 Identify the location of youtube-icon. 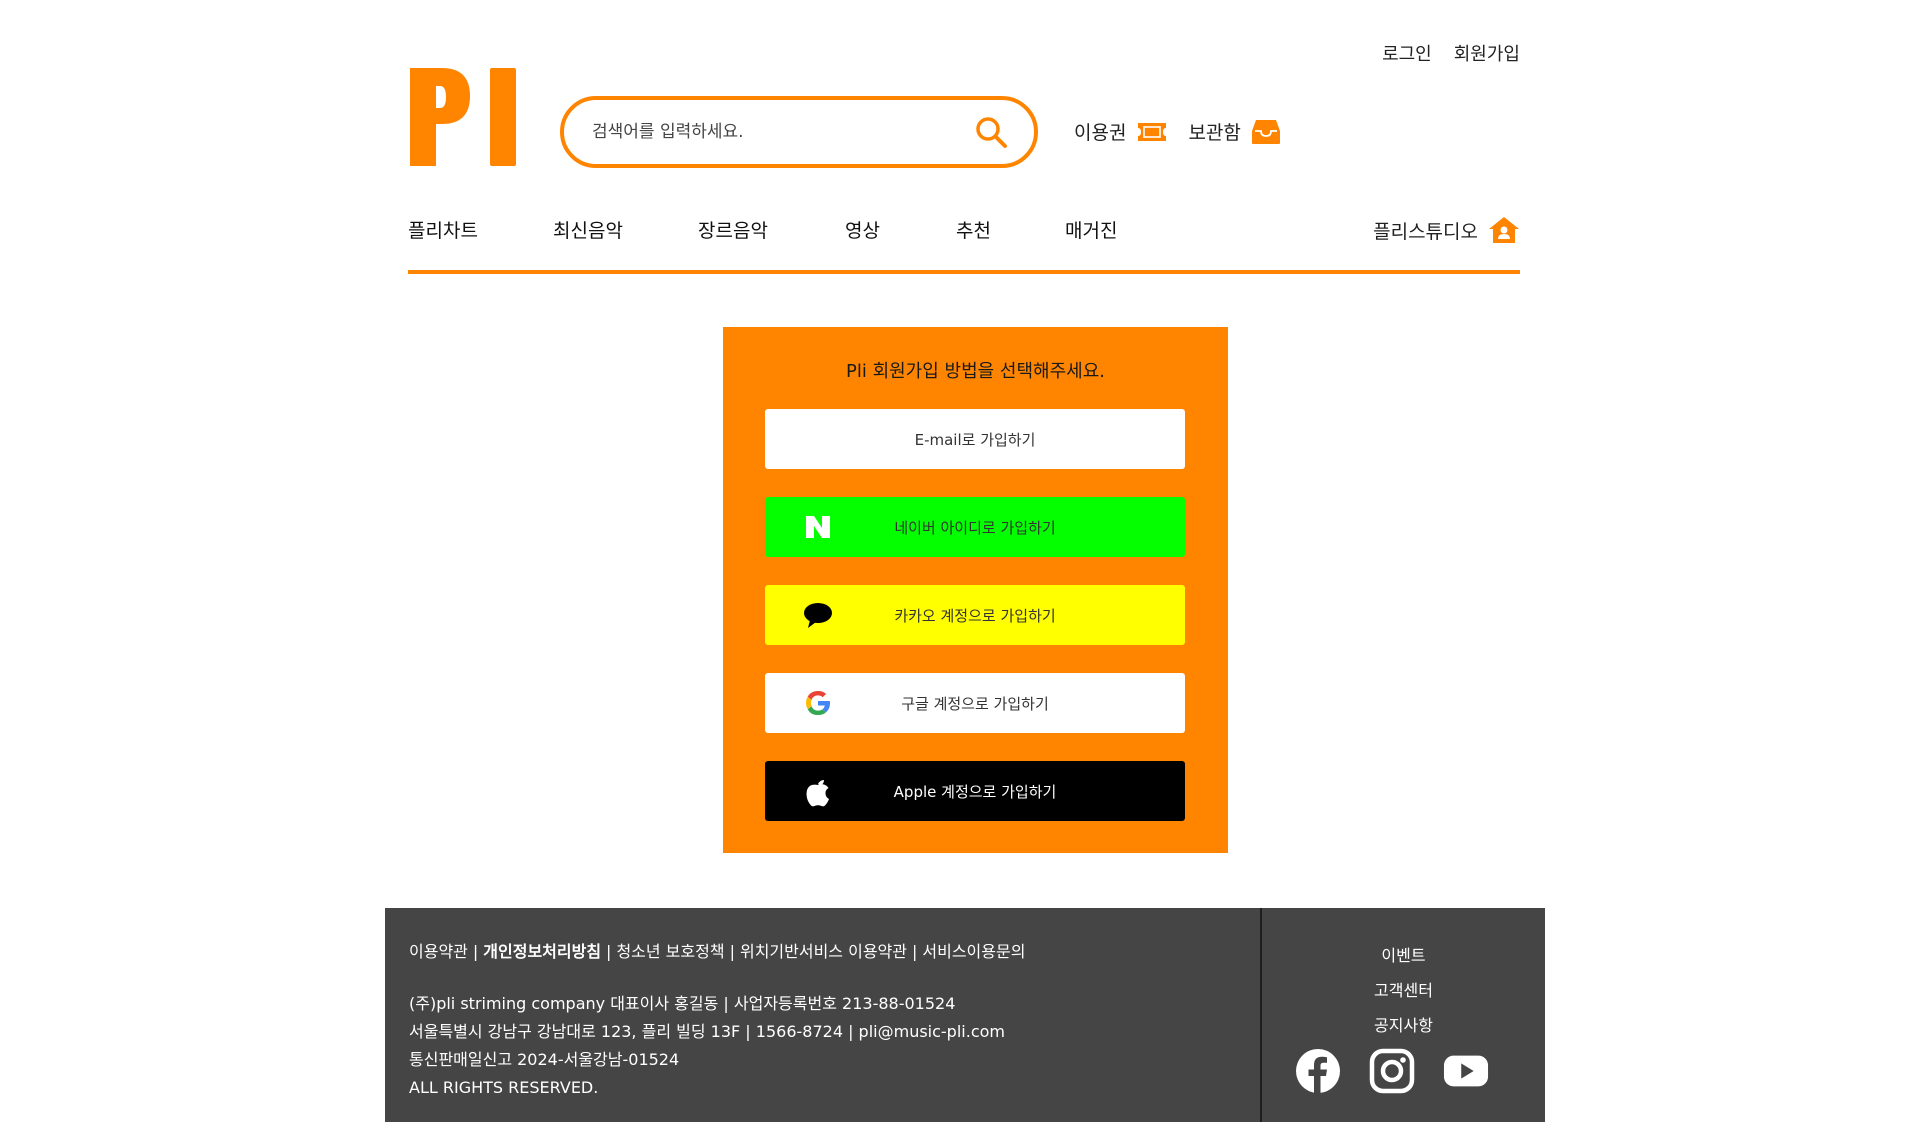
(1466, 1071).